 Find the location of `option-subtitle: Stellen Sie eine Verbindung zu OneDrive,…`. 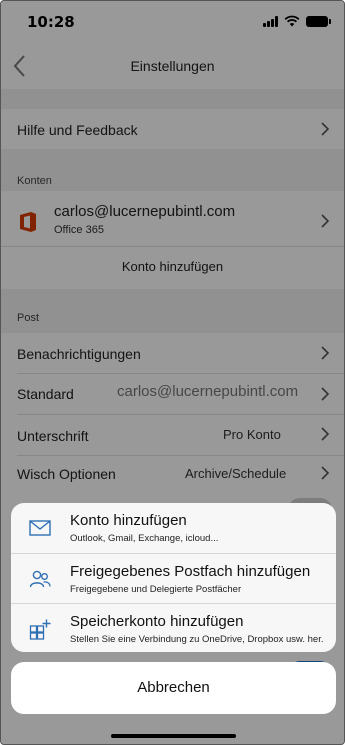

option-subtitle: Stellen Sie eine Verbindung zu OneDrive,… is located at coordinates (197, 639).